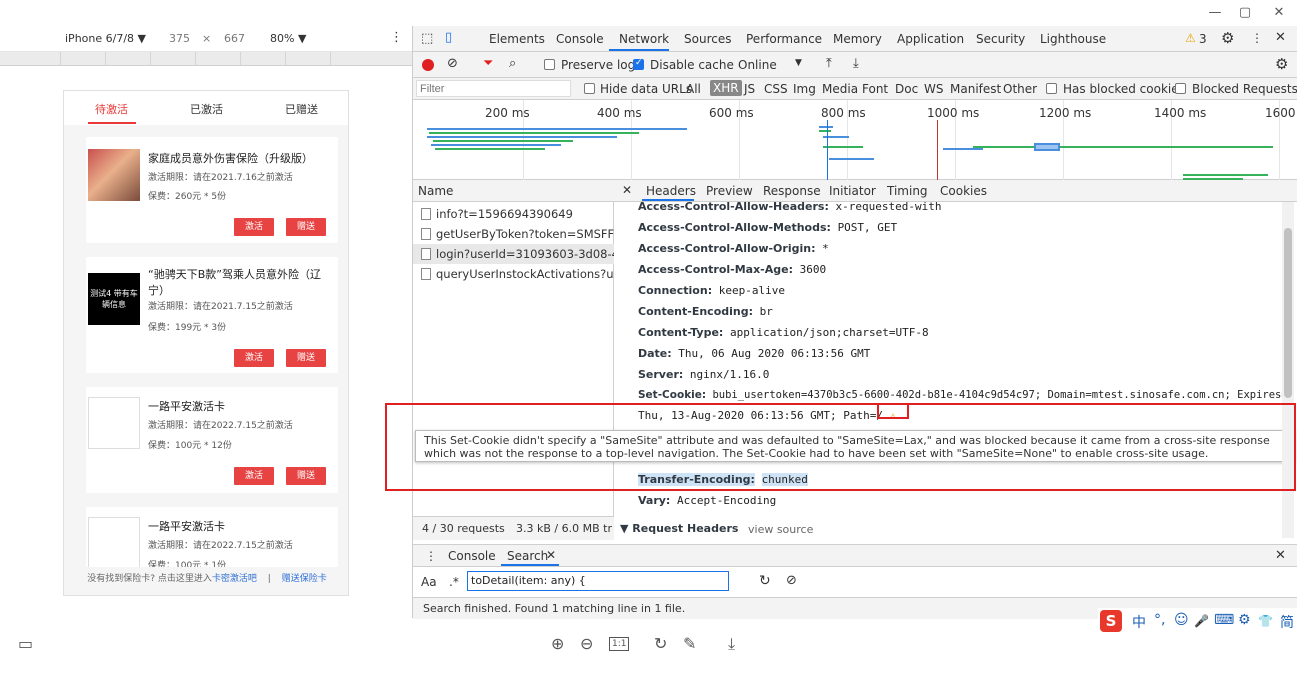 This screenshot has width=1297, height=678. I want to click on drawer-tab-console: Console, so click(472, 556).